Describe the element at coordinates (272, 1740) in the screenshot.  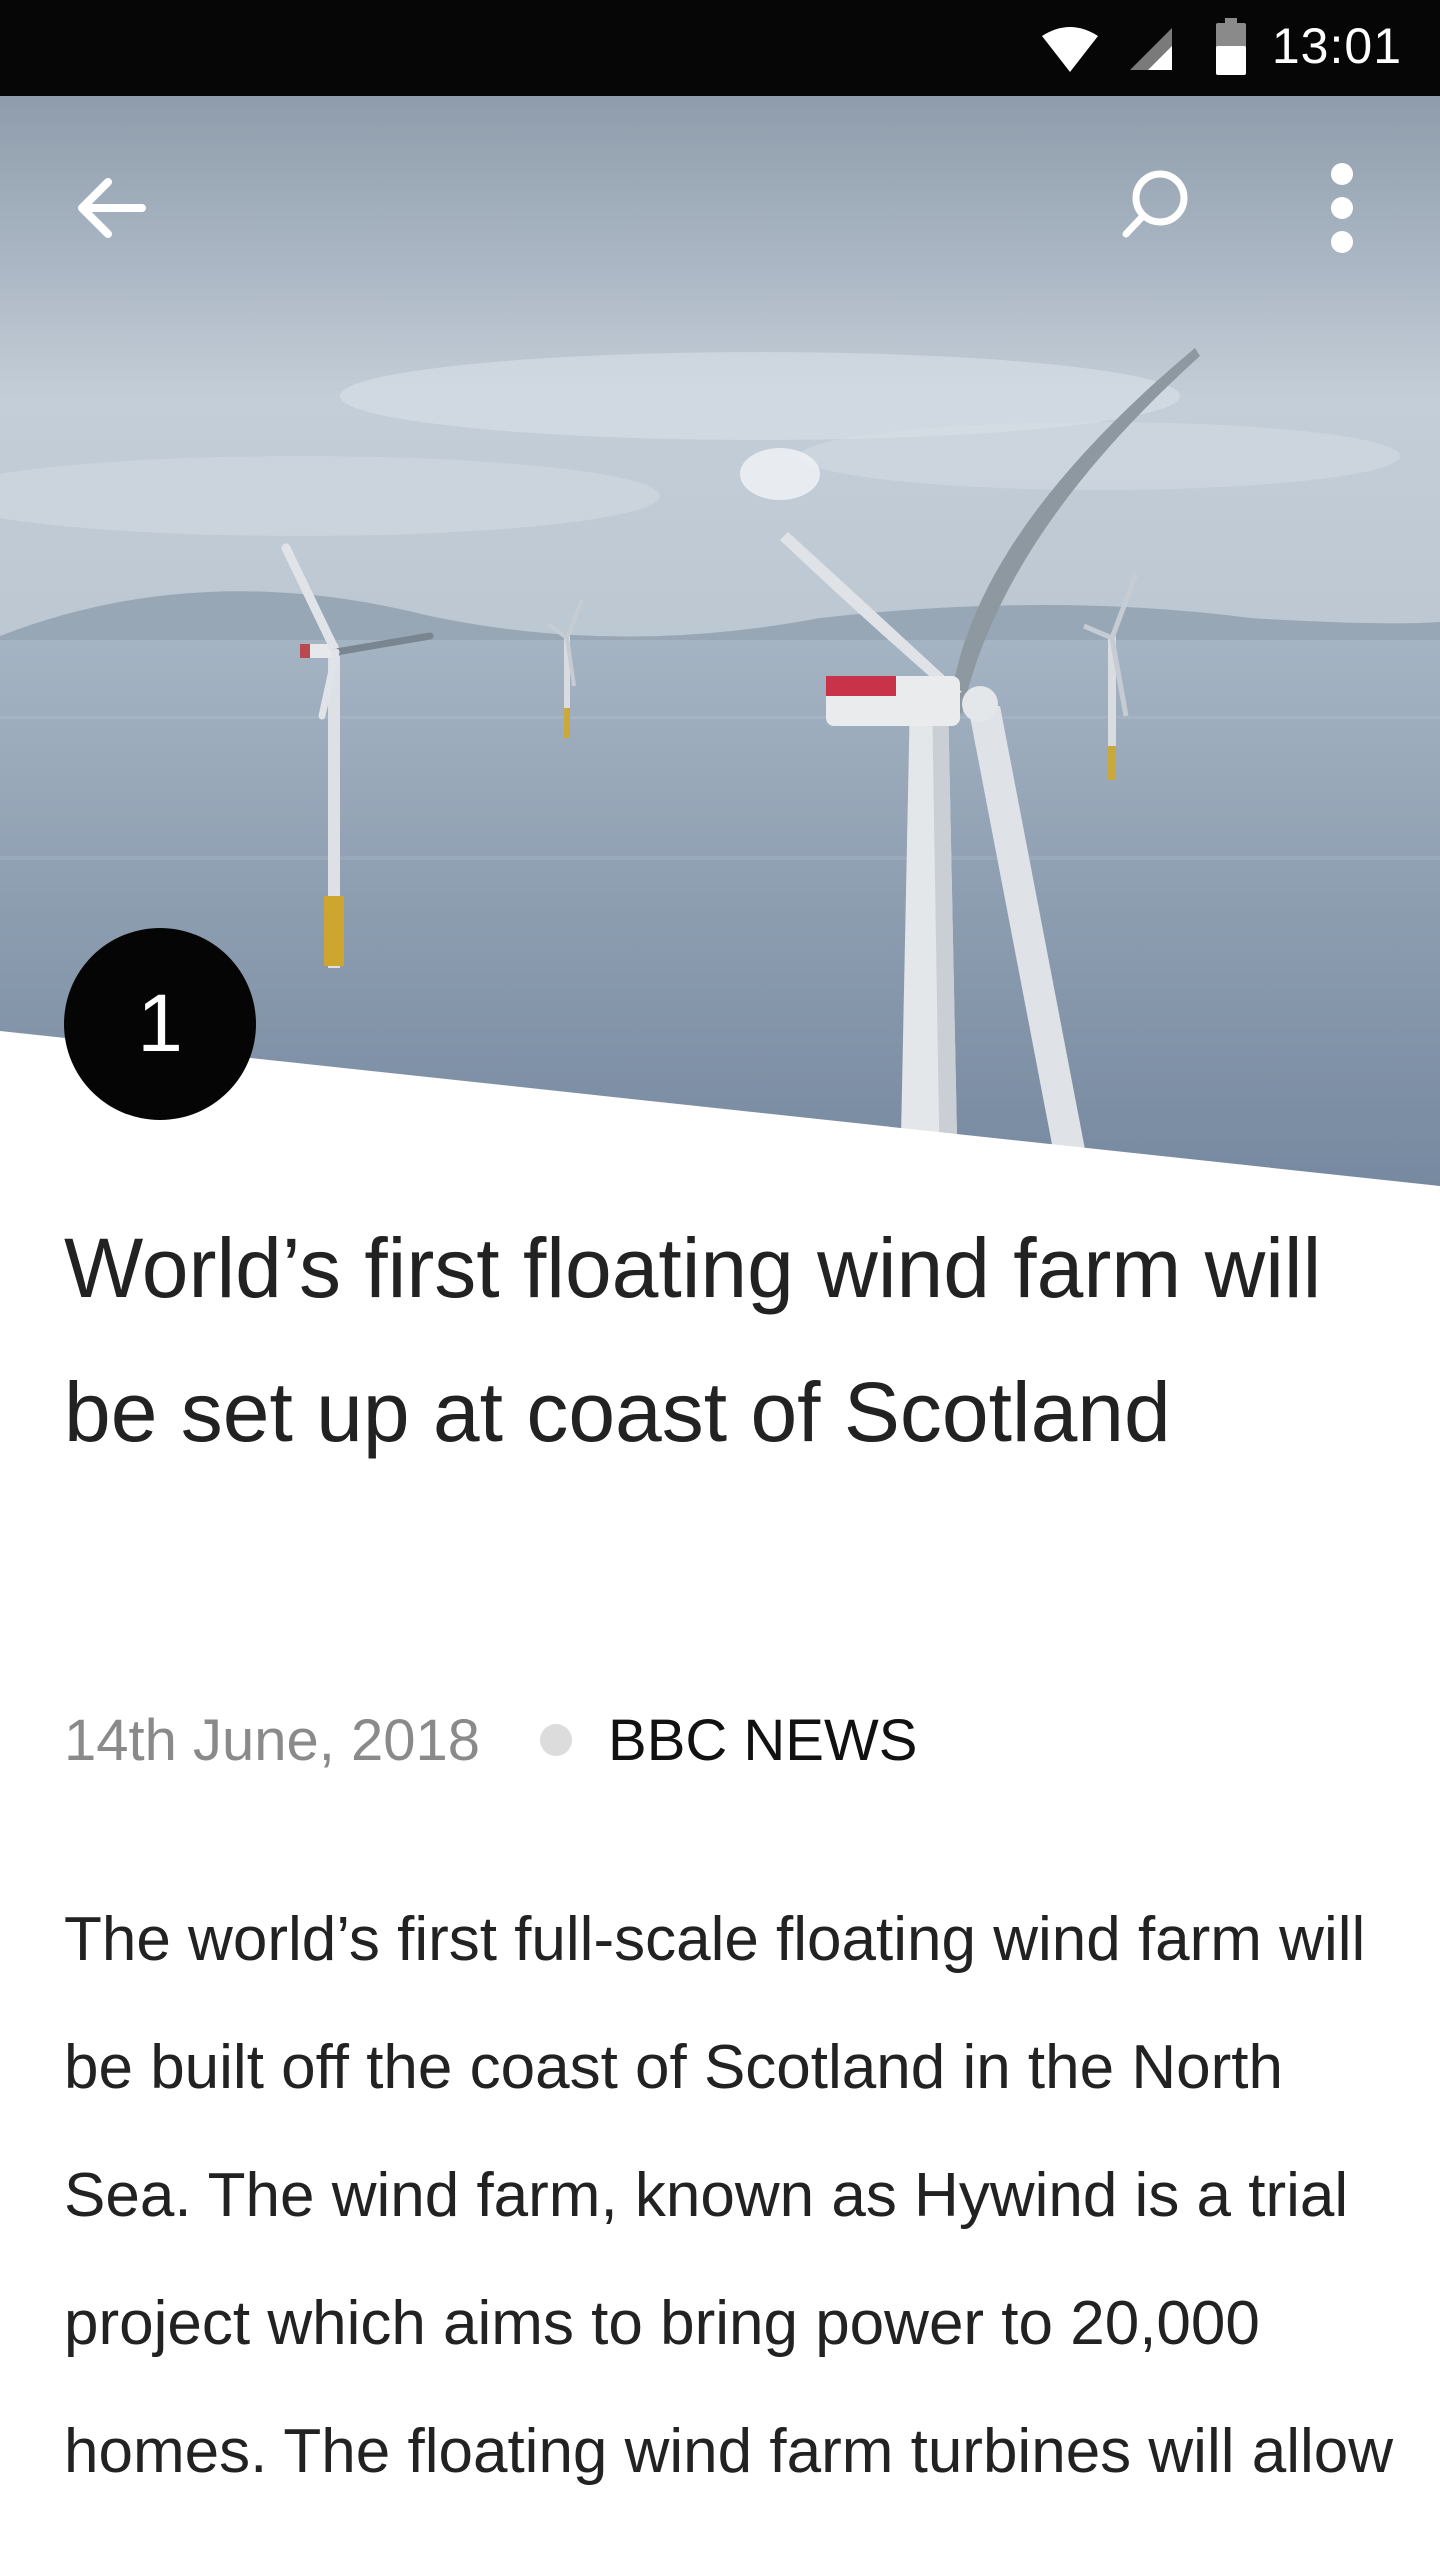
I see `article-date: 14th June, 2018` at that location.